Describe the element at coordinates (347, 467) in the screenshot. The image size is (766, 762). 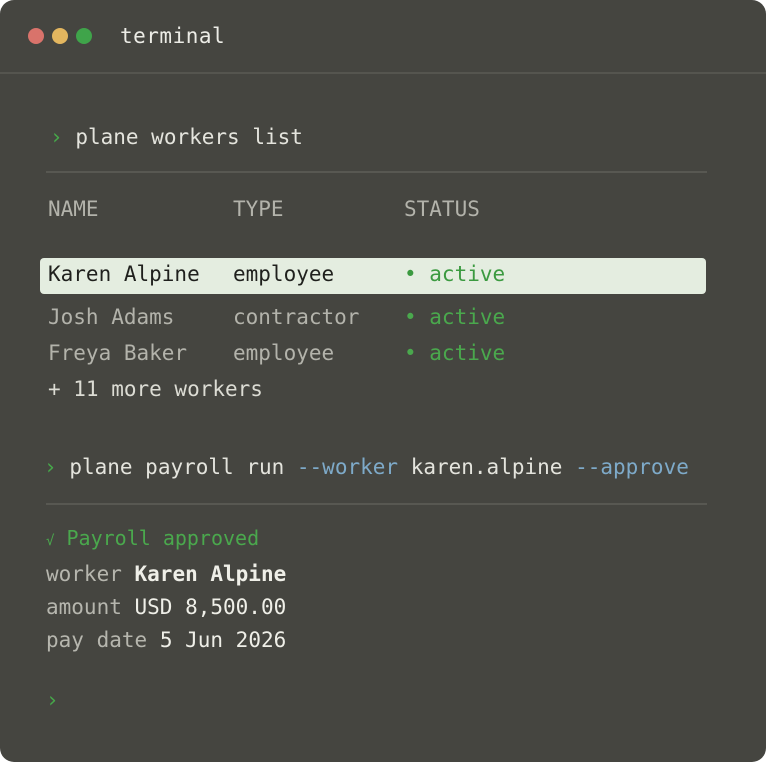
I see `flag-worker: --worker` at that location.